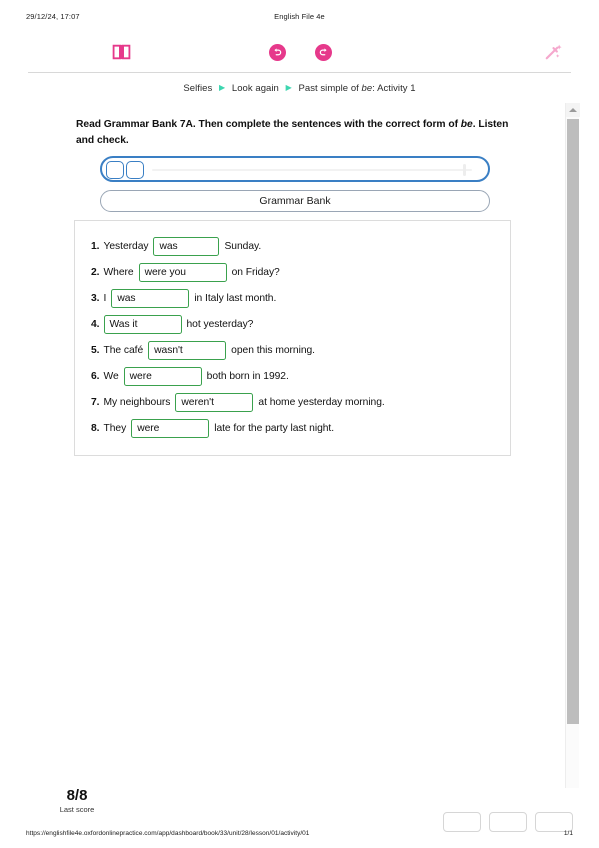  I want to click on redo-icon, so click(323, 52).